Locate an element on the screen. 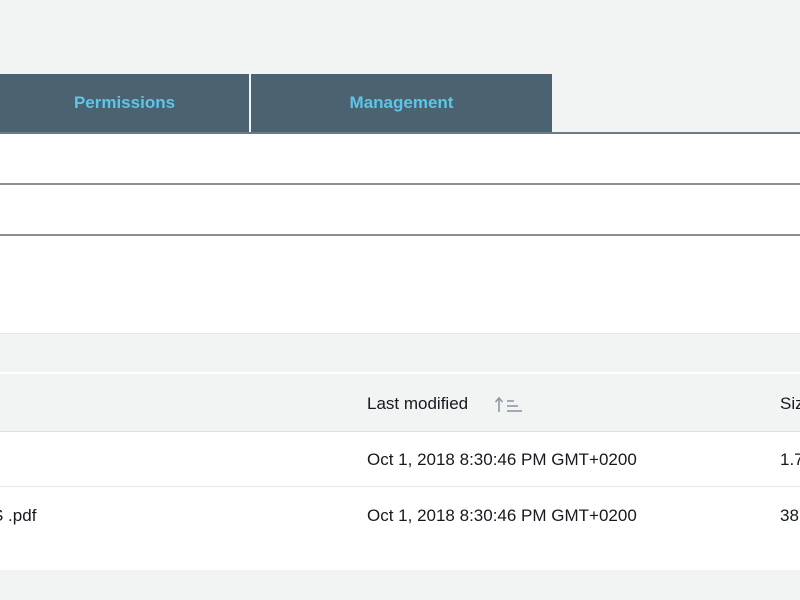  tab-management: Management is located at coordinates (401, 103).